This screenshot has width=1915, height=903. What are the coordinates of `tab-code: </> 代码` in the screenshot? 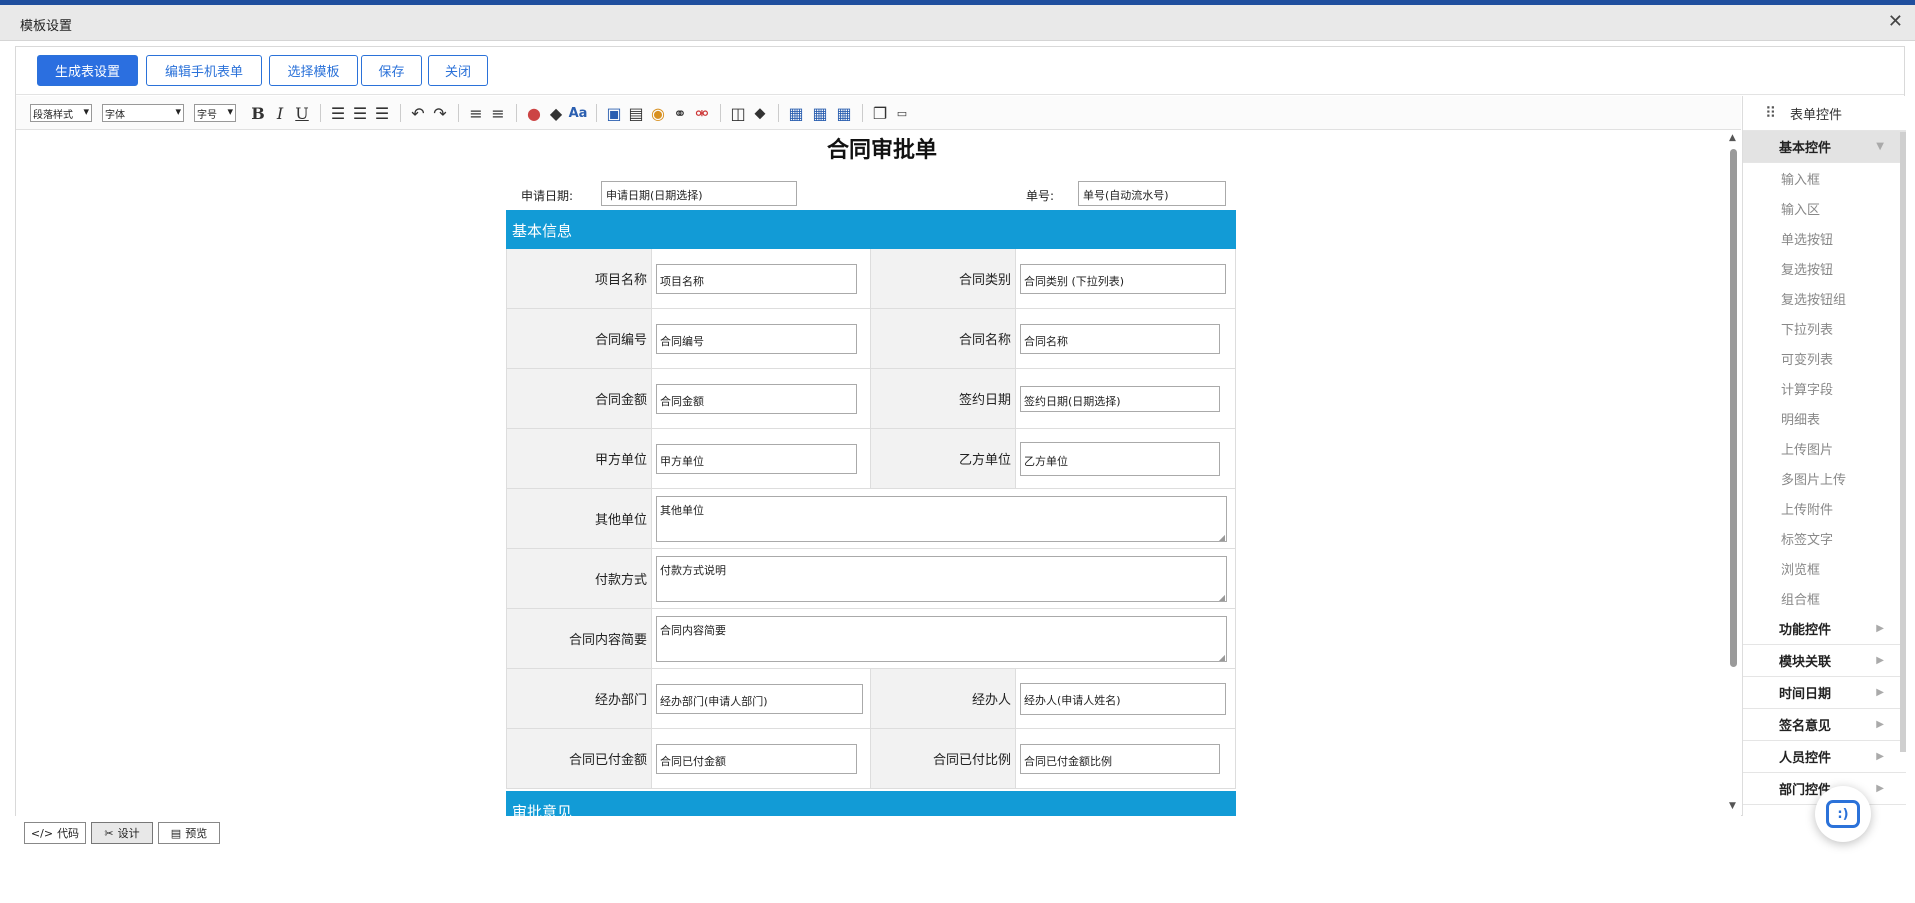 It's located at (55, 833).